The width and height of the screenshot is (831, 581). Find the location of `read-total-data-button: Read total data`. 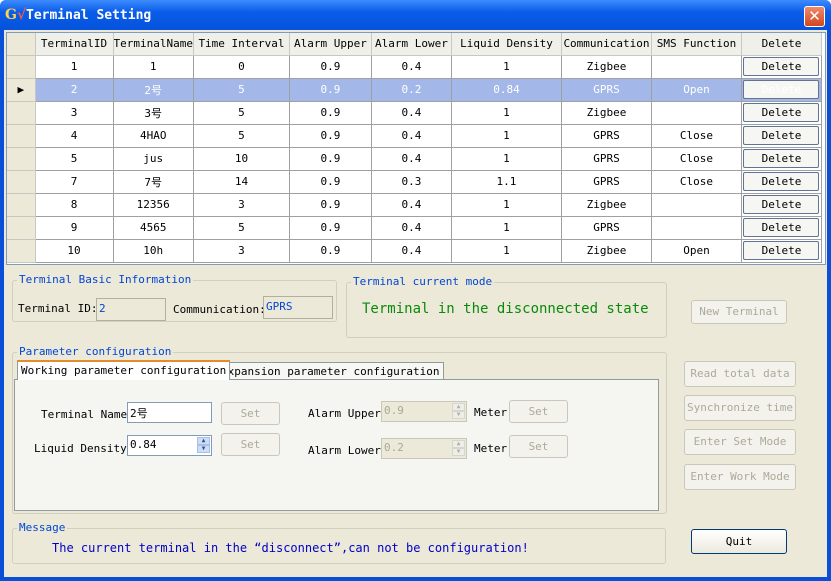

read-total-data-button: Read total data is located at coordinates (740, 374).